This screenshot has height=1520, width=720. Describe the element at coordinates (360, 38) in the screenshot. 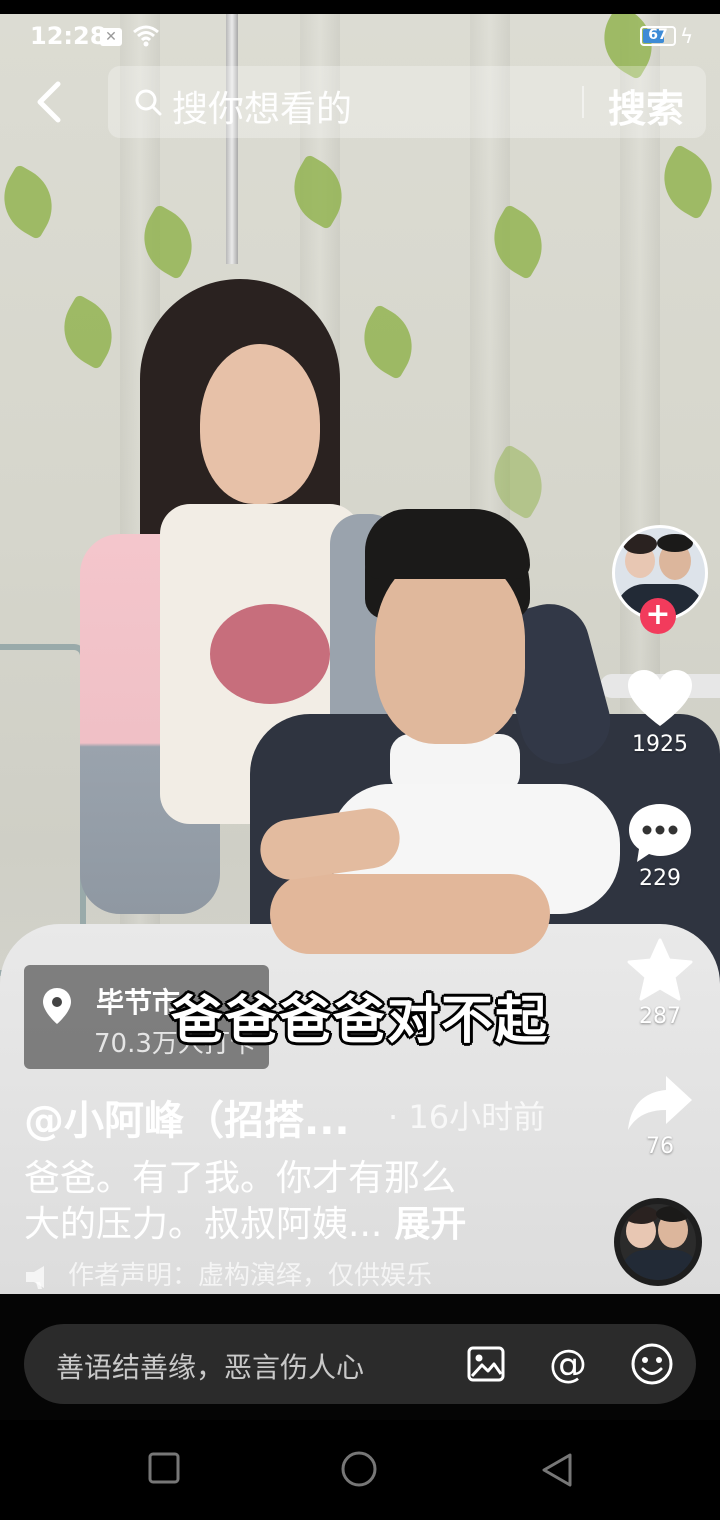

I see `status-bar: 12:28 ✕ 67 ϟ` at that location.